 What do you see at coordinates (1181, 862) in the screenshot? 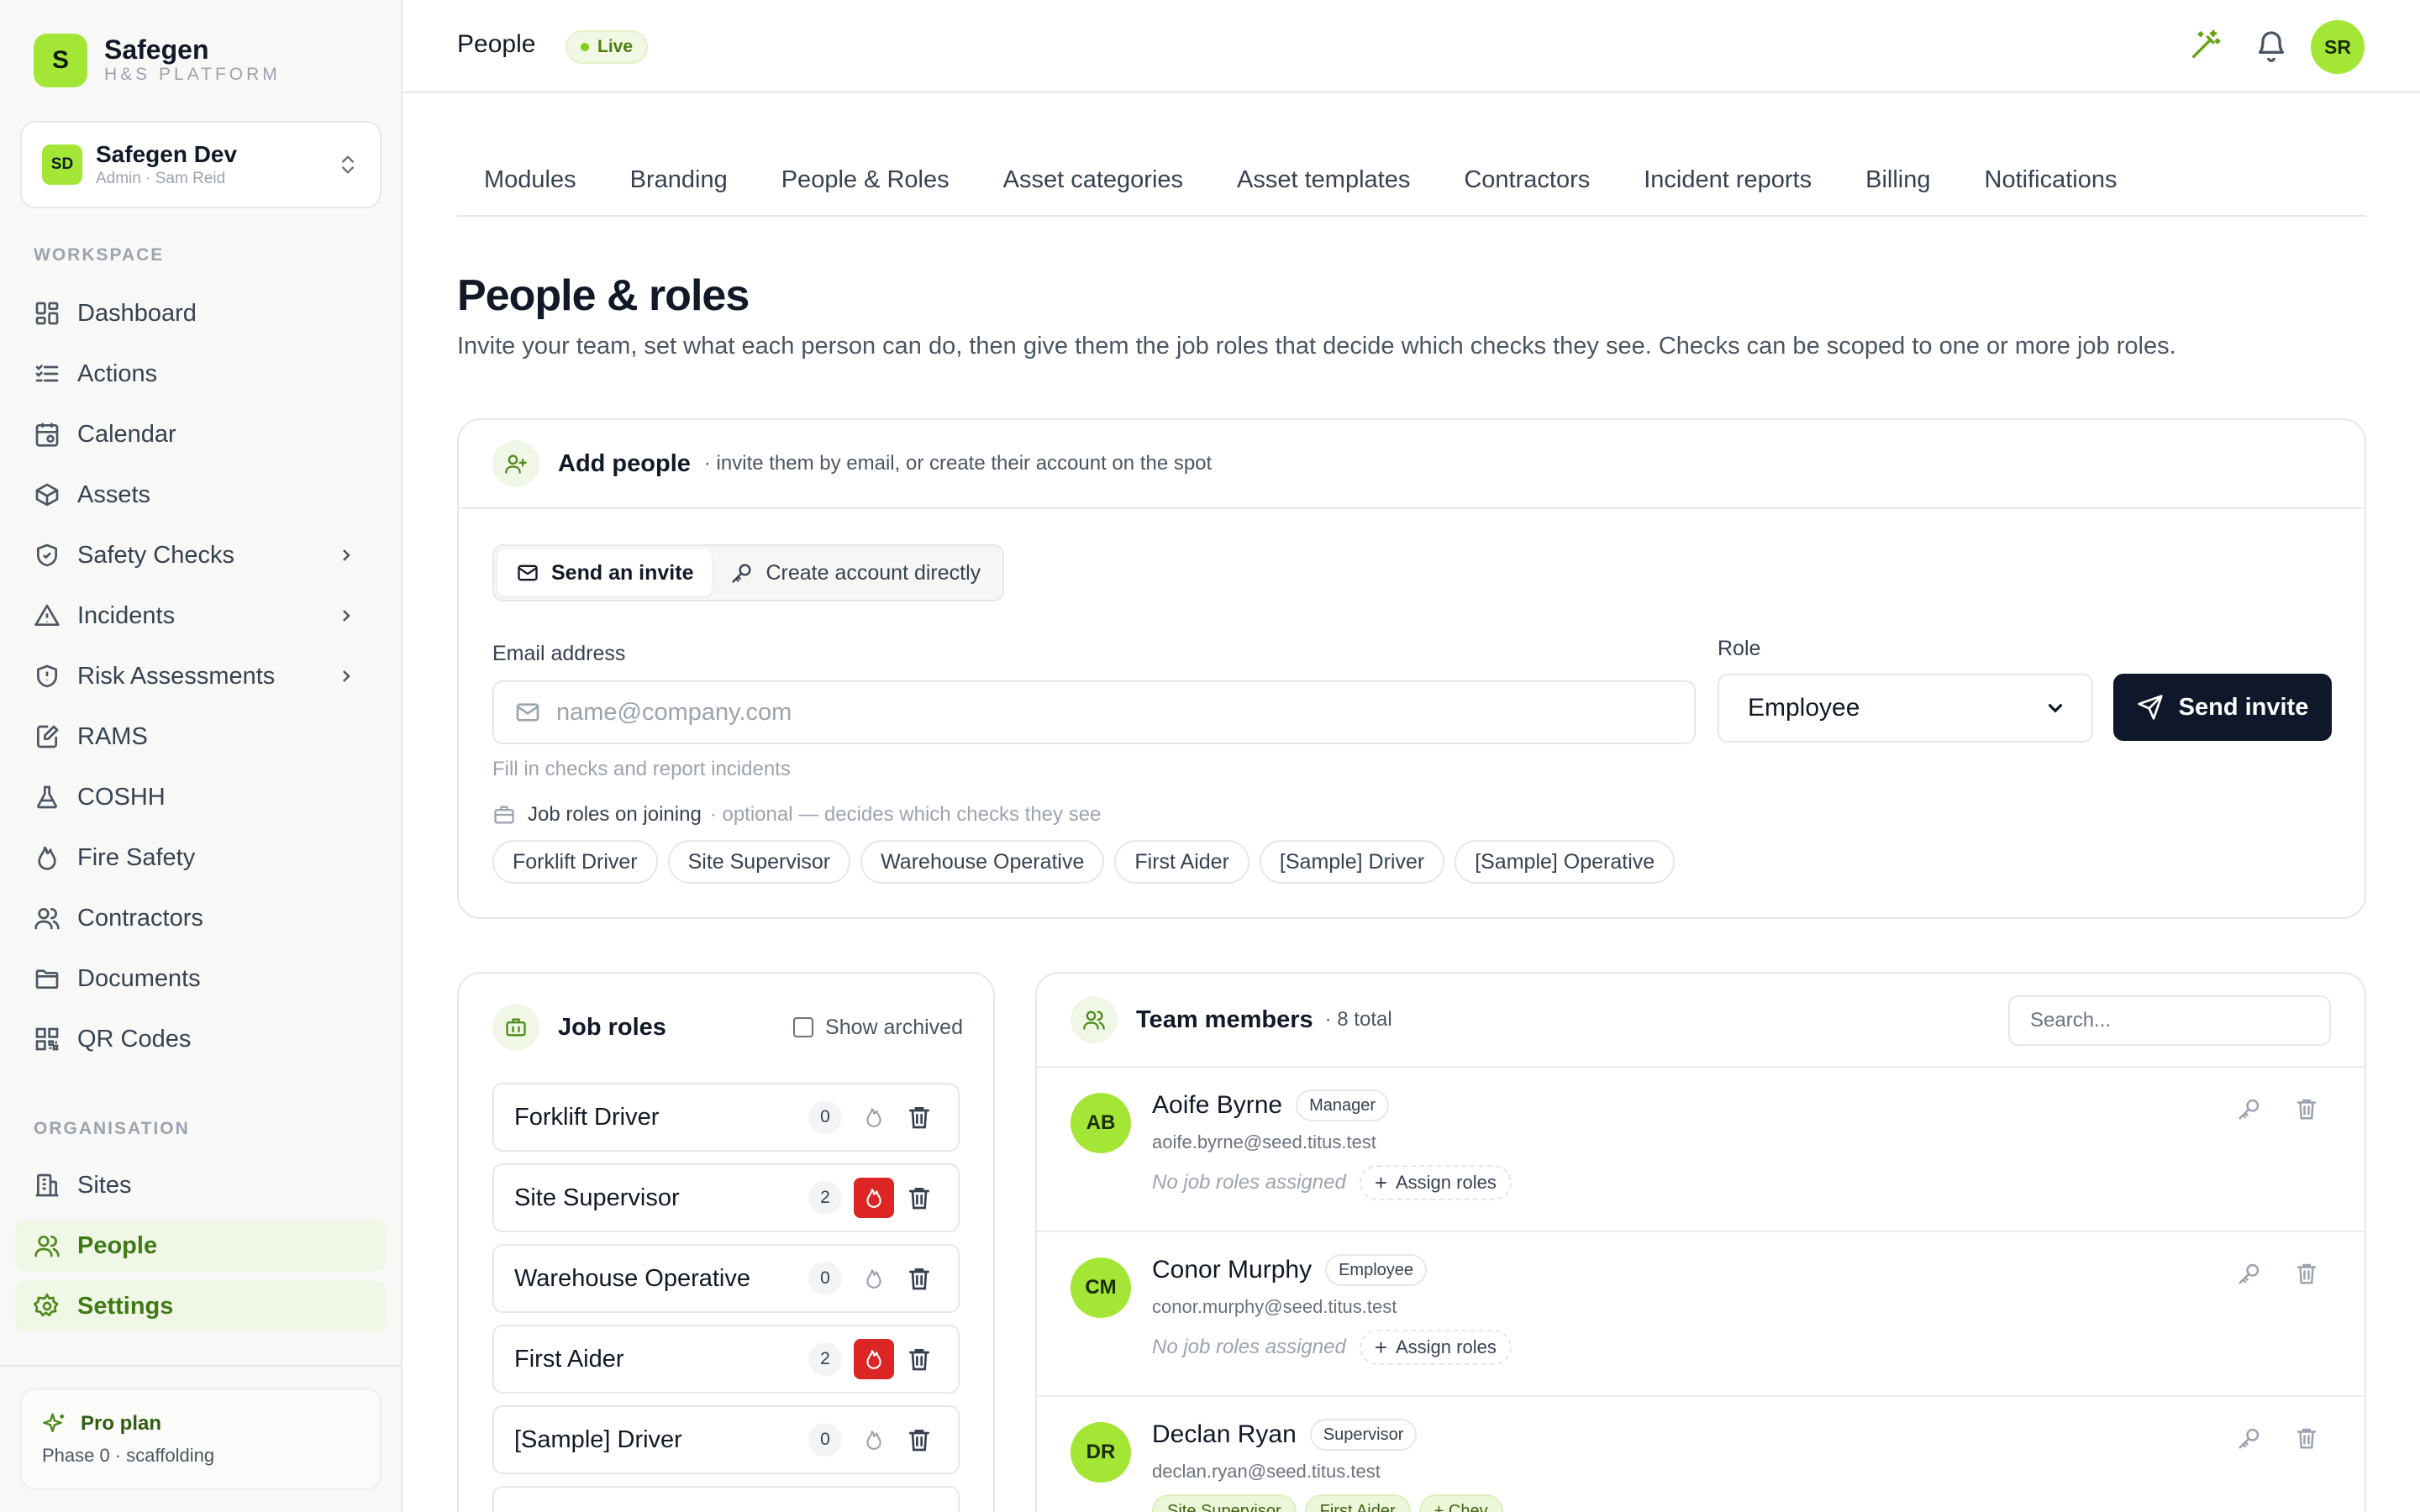
I see `job-role-chip: First Aider` at bounding box center [1181, 862].